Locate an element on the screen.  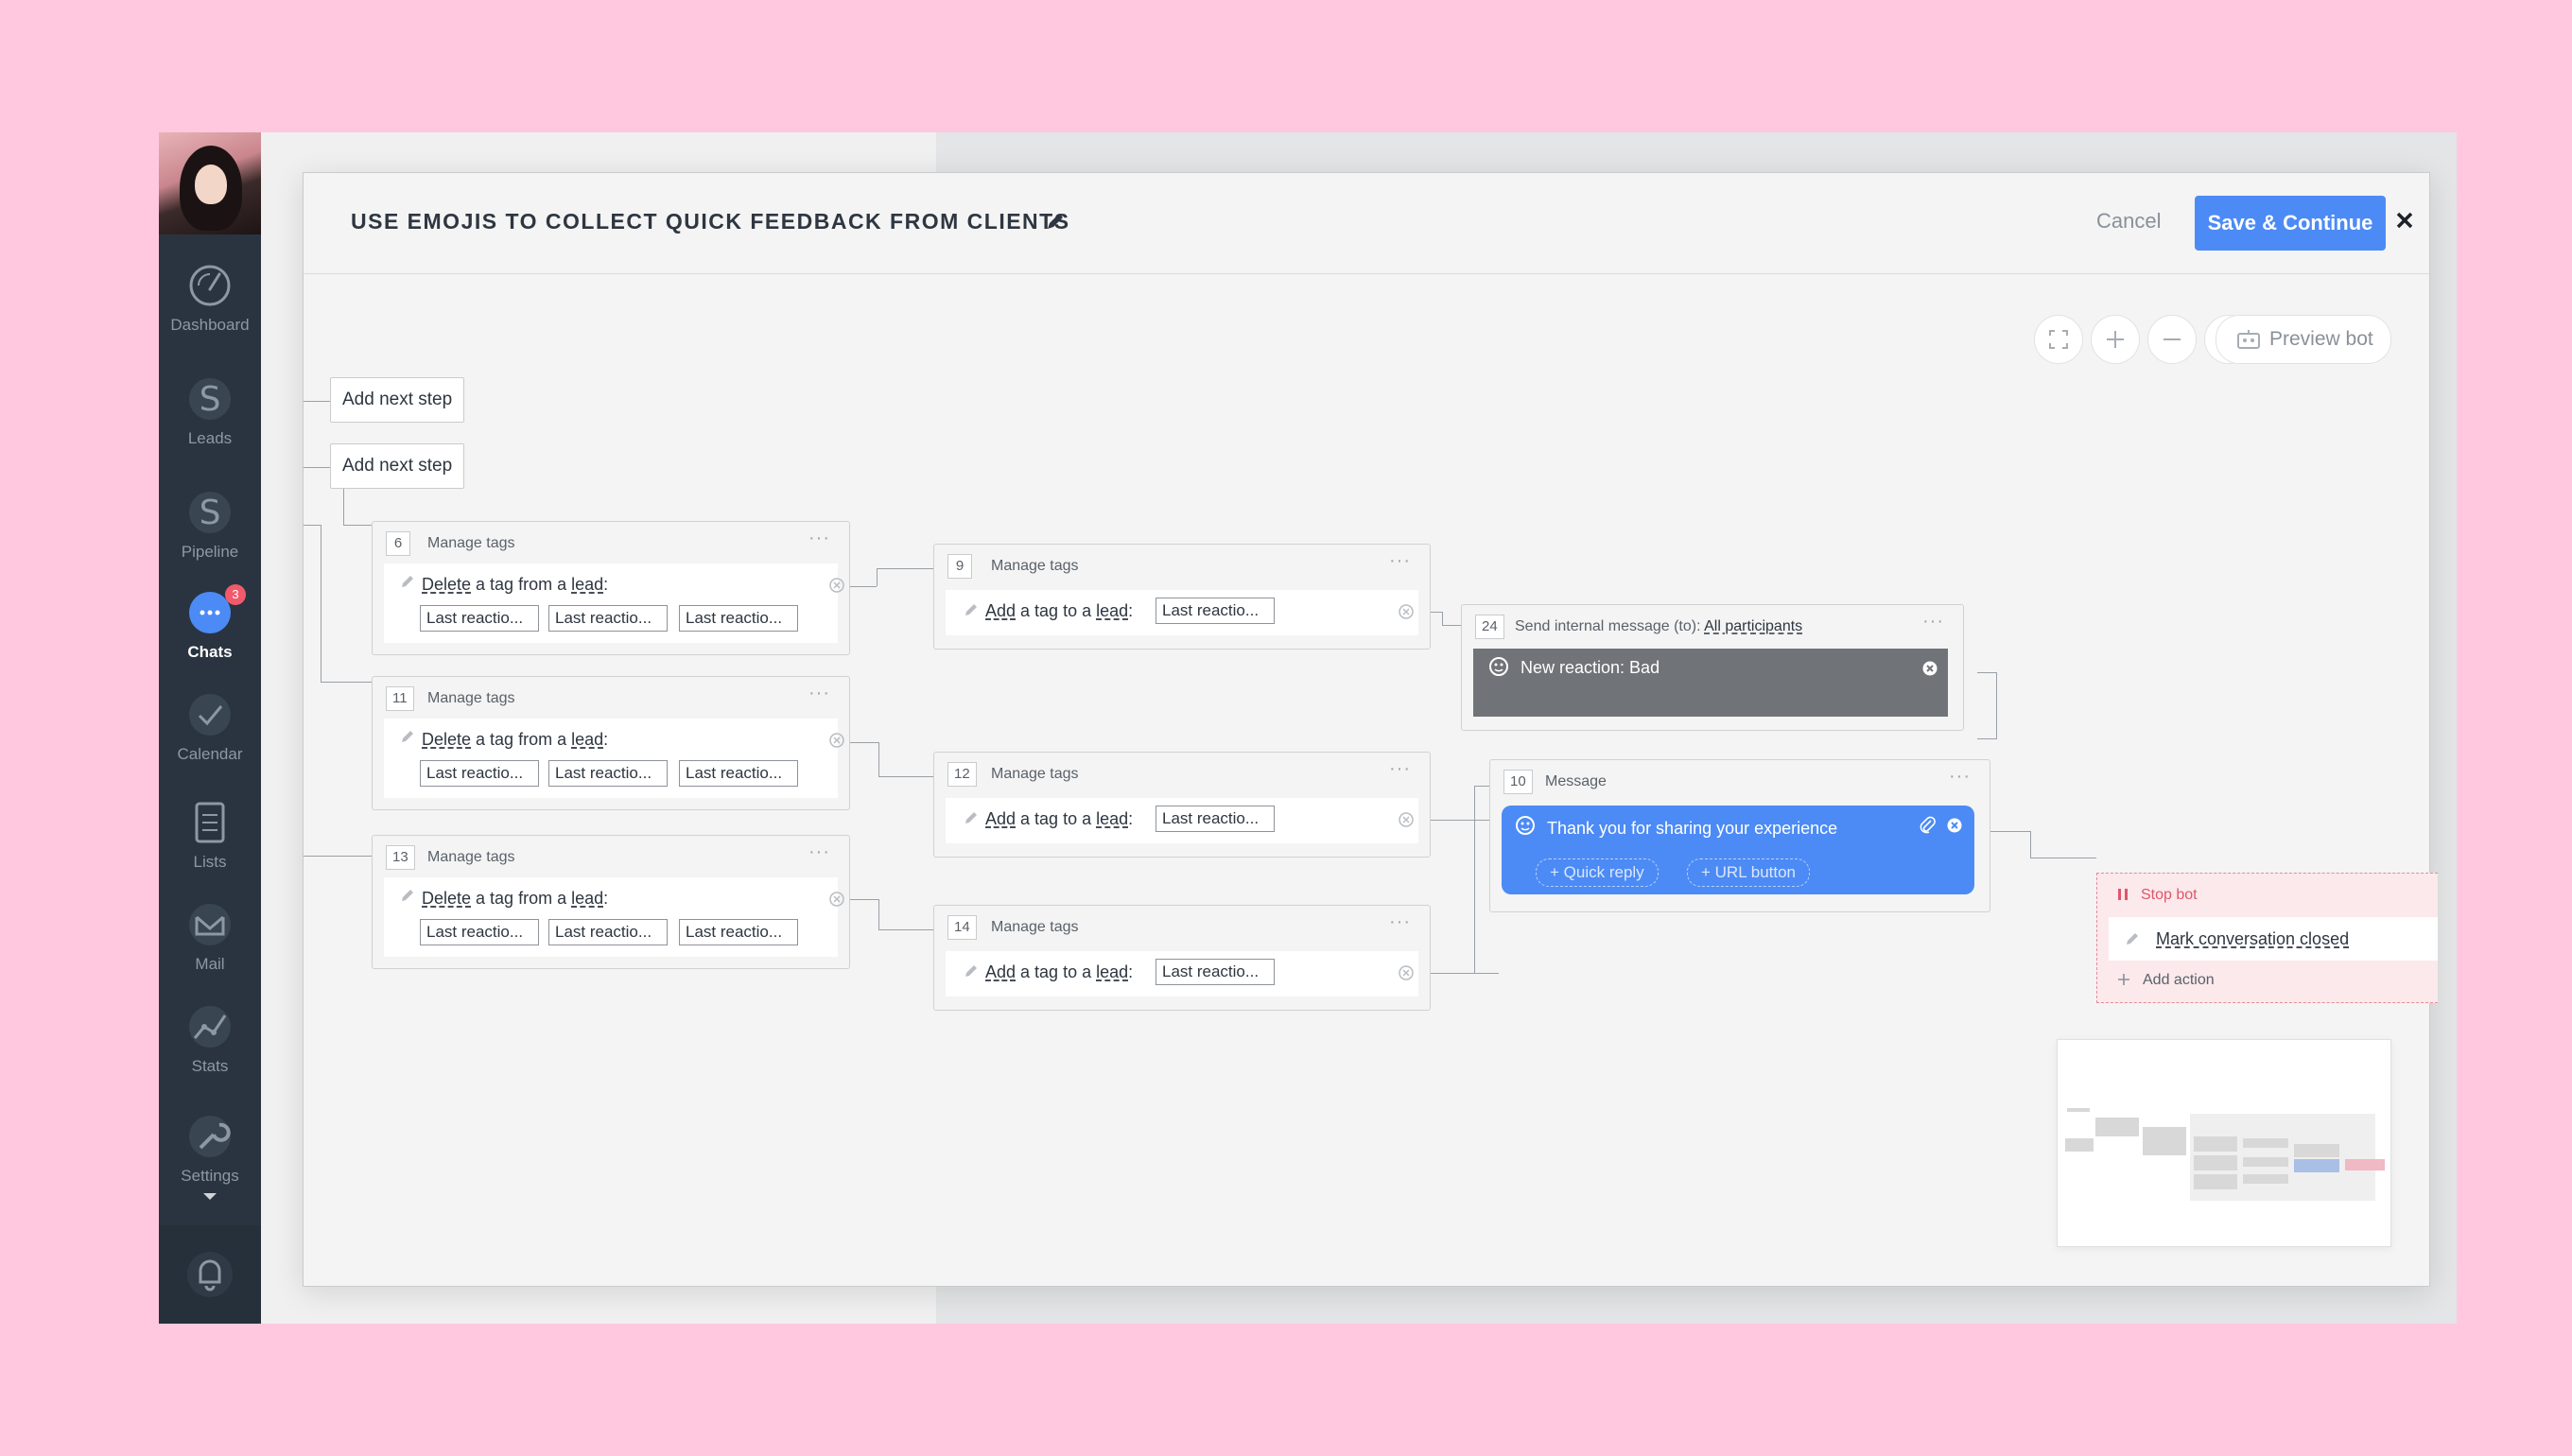
recipient-link: All participants is located at coordinates (1753, 626).